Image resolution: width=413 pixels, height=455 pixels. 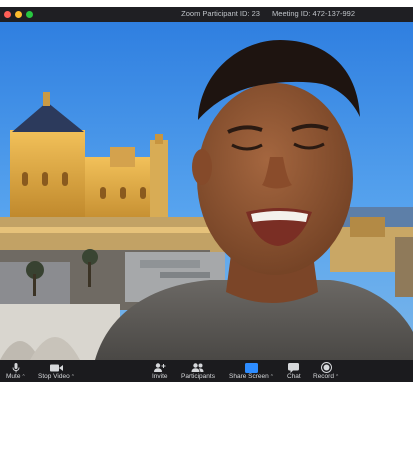 What do you see at coordinates (29, 14) in the screenshot?
I see `zoom-window-button` at bounding box center [29, 14].